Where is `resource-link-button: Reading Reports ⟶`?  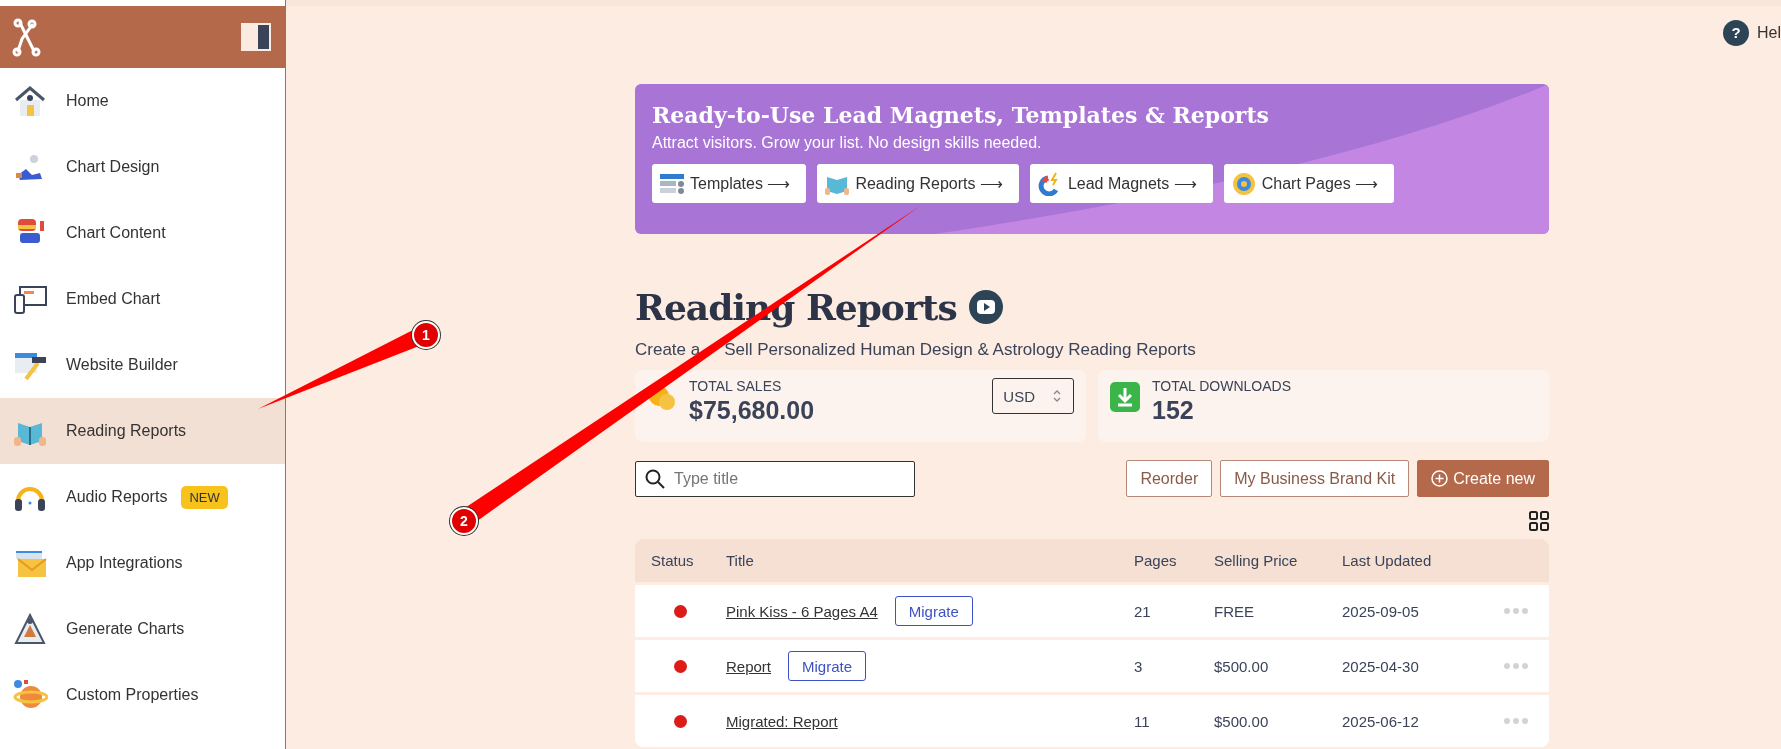
resource-link-button: Reading Reports ⟶ is located at coordinates (918, 183).